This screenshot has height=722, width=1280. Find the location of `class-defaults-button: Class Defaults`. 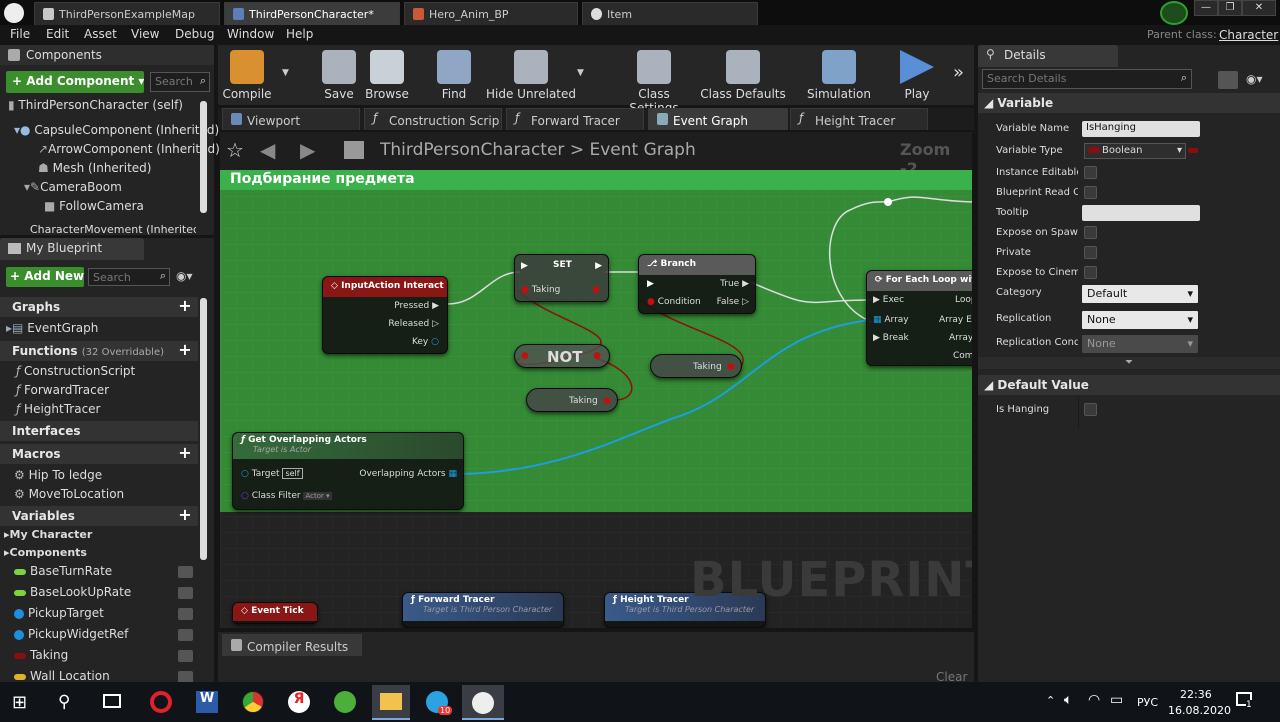

class-defaults-button: Class Defaults is located at coordinates (743, 75).